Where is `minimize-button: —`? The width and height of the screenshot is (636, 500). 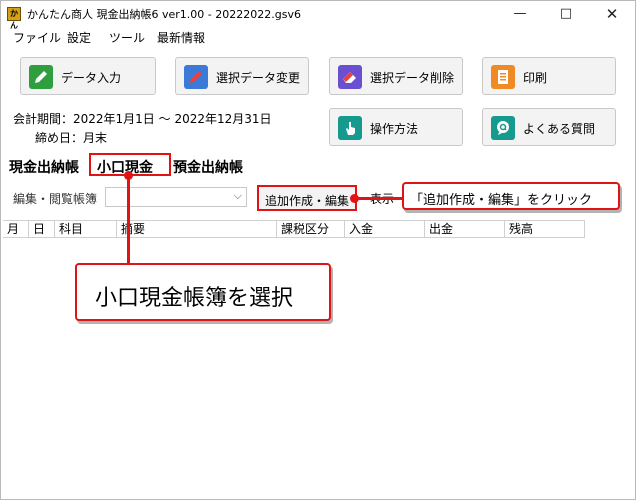
minimize-button: — is located at coordinates (520, 14).